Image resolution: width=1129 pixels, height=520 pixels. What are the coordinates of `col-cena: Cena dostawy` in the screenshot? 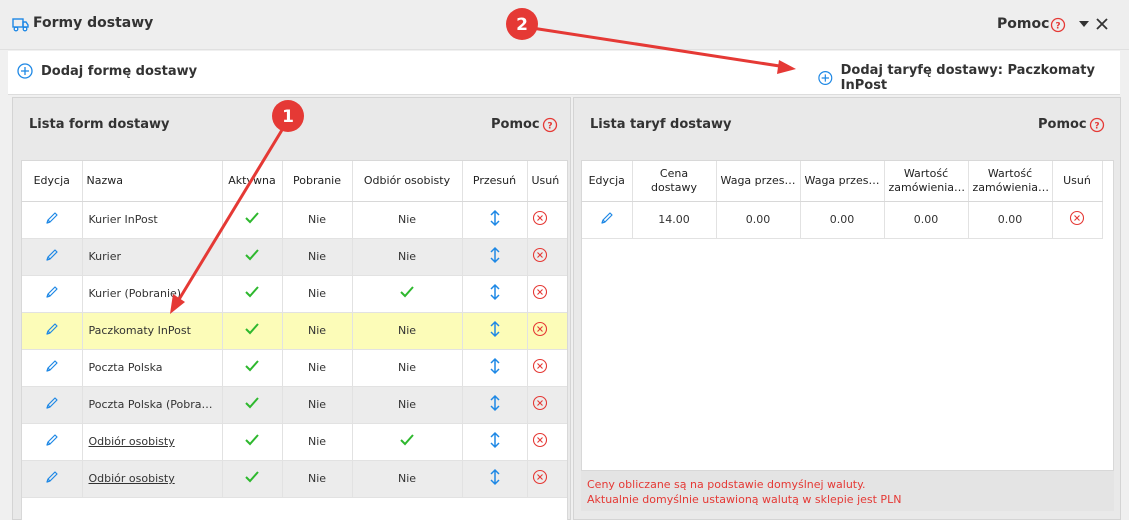 It's located at (674, 181).